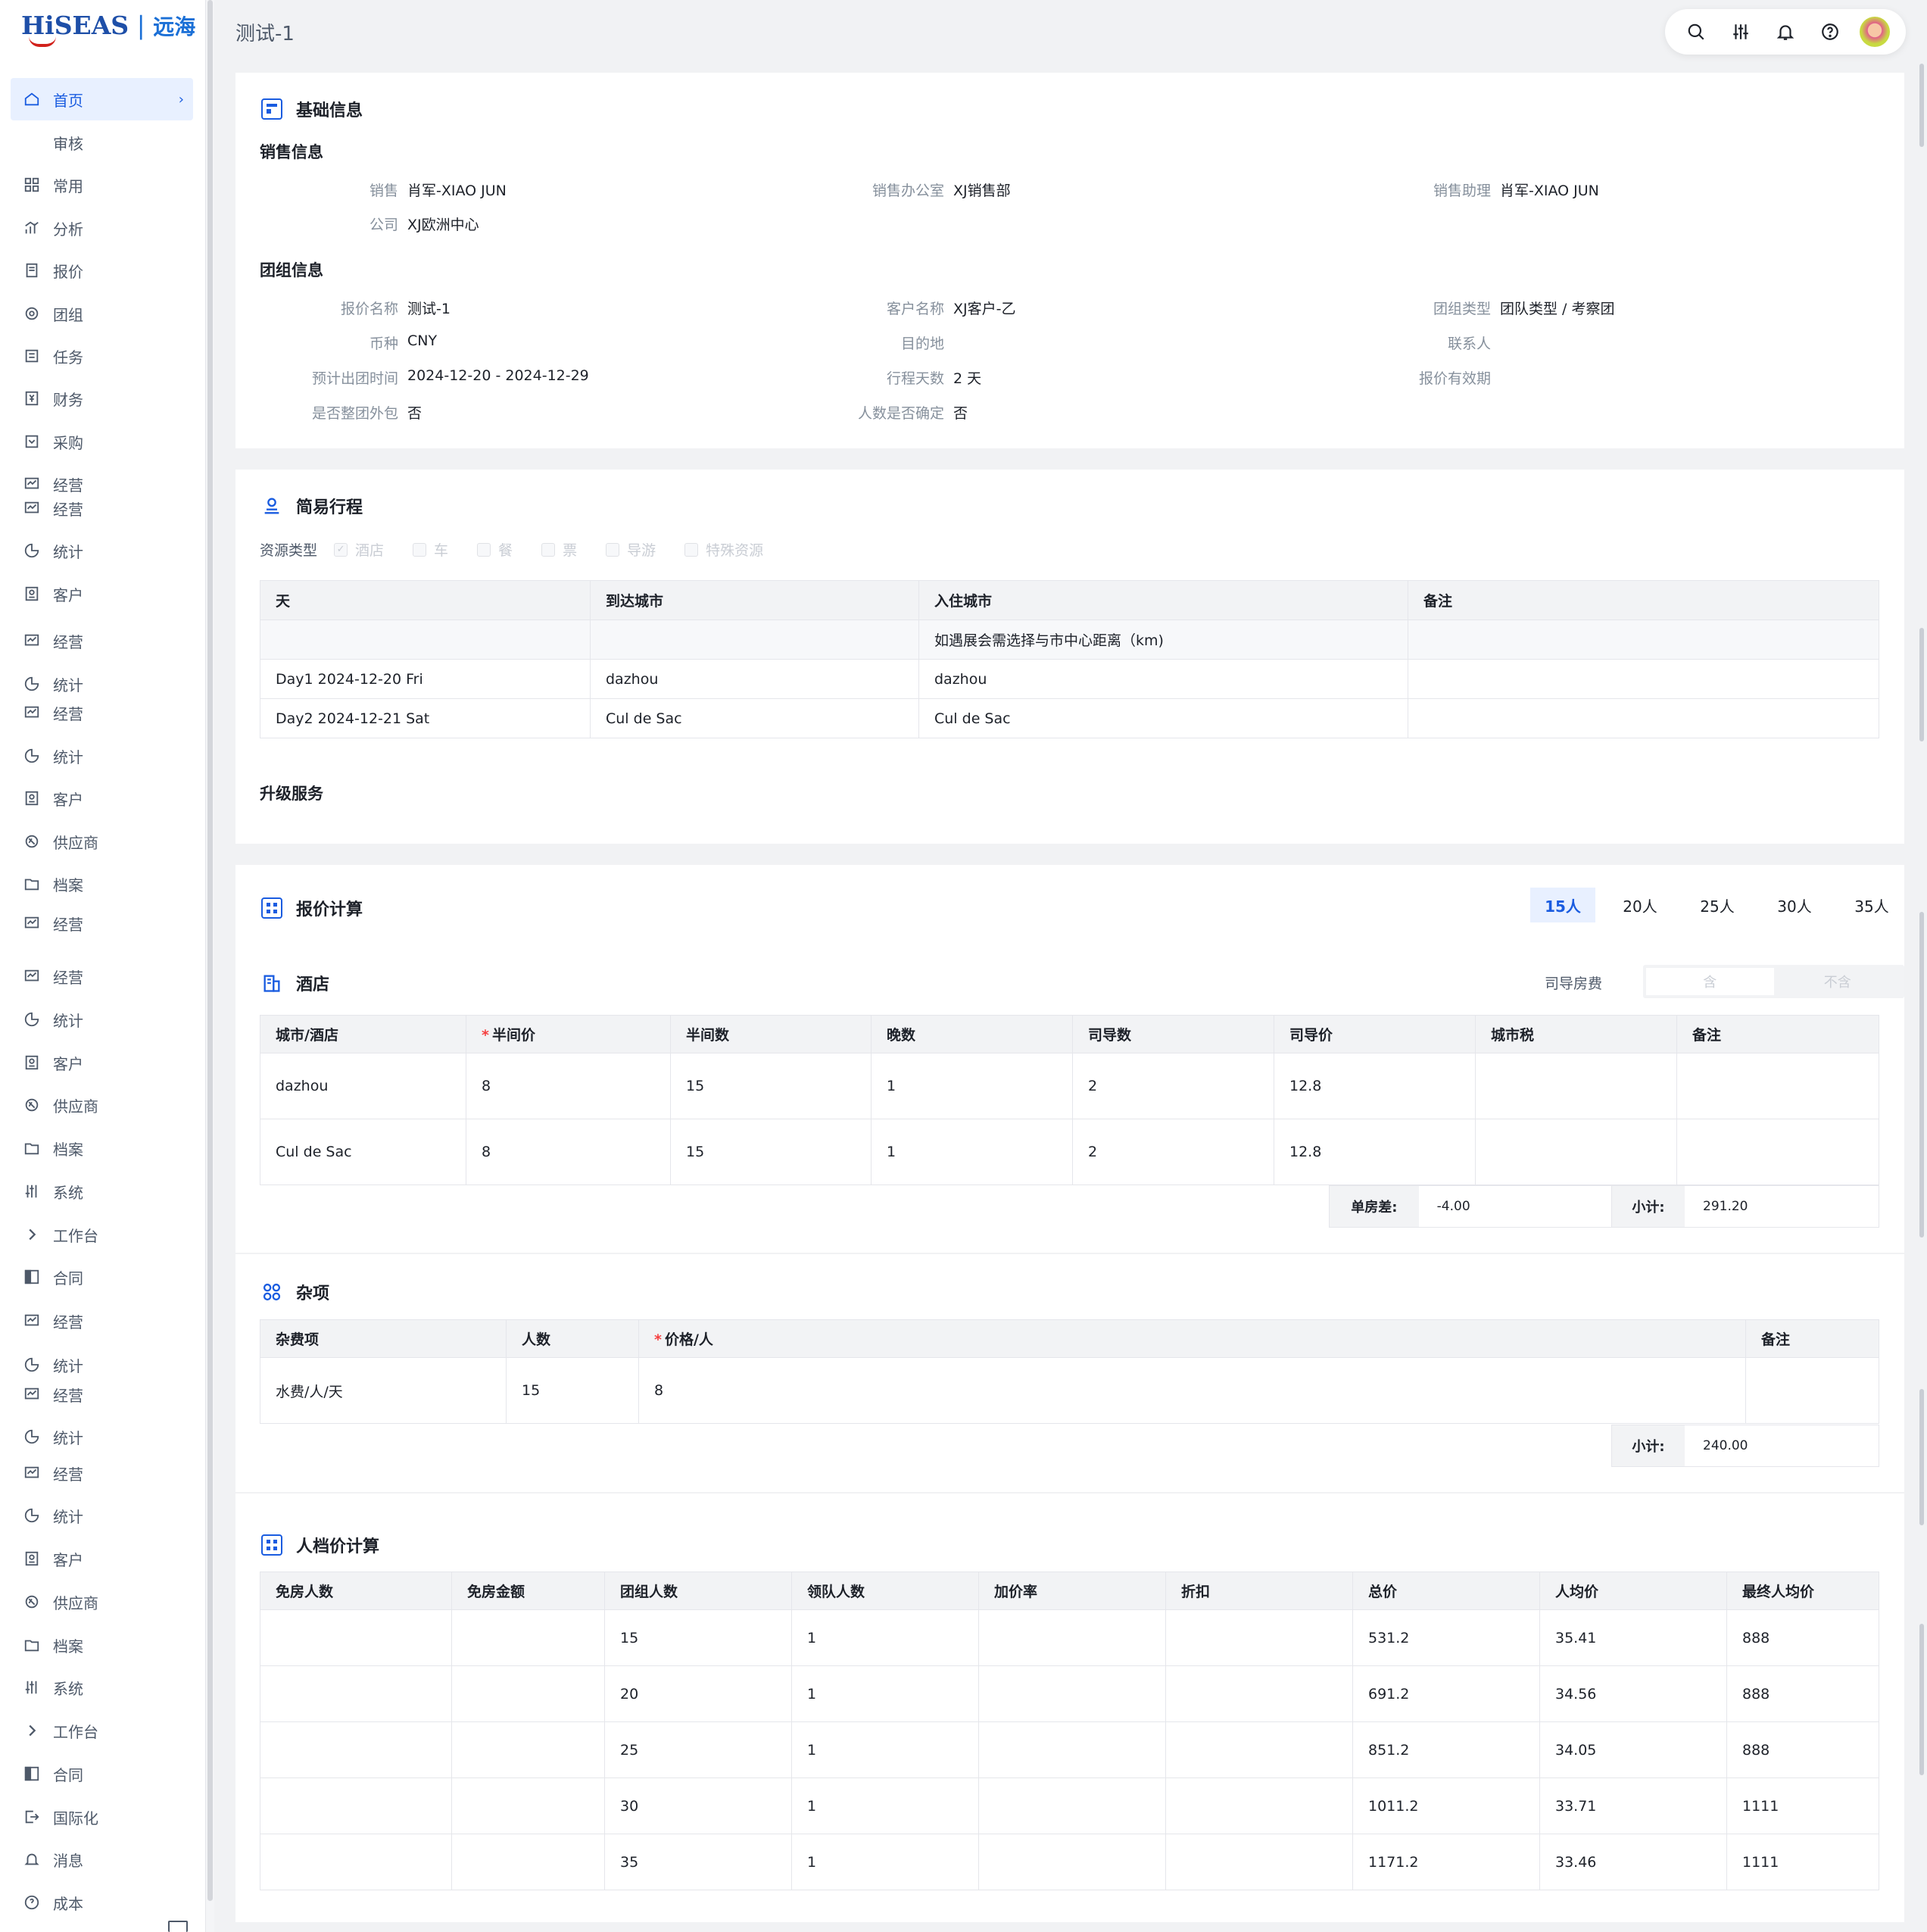 The height and width of the screenshot is (1932, 1927). Describe the element at coordinates (102, 1645) in the screenshot. I see `sidebar-item-37: 档案` at that location.